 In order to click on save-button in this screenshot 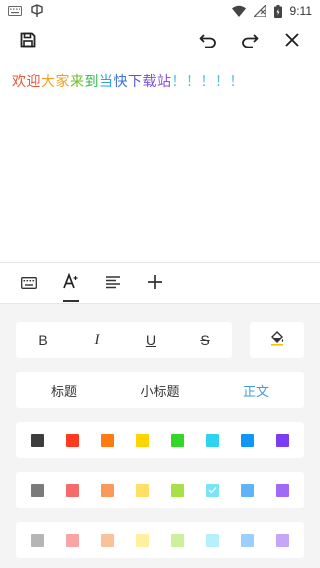, I will do `click(28, 42)`.